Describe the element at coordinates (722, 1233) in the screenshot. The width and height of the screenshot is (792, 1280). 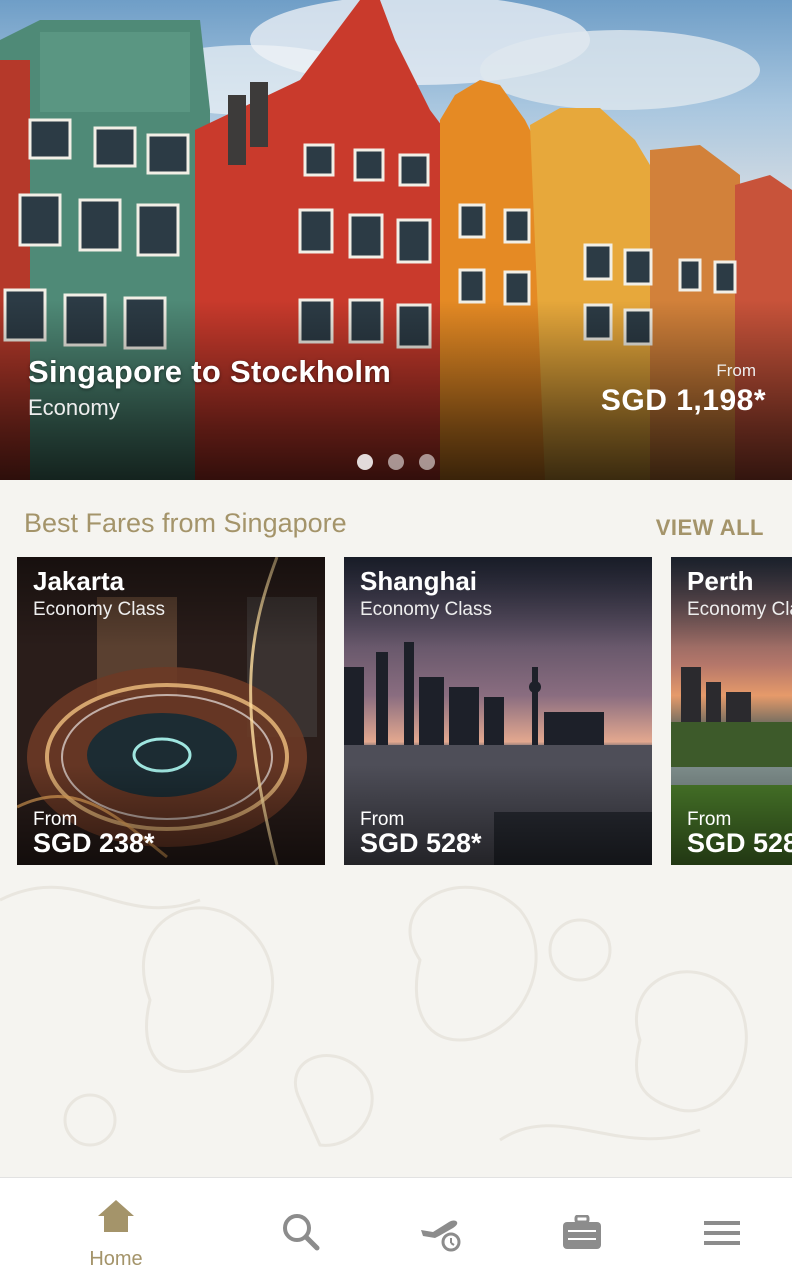
I see `menu-icon` at that location.